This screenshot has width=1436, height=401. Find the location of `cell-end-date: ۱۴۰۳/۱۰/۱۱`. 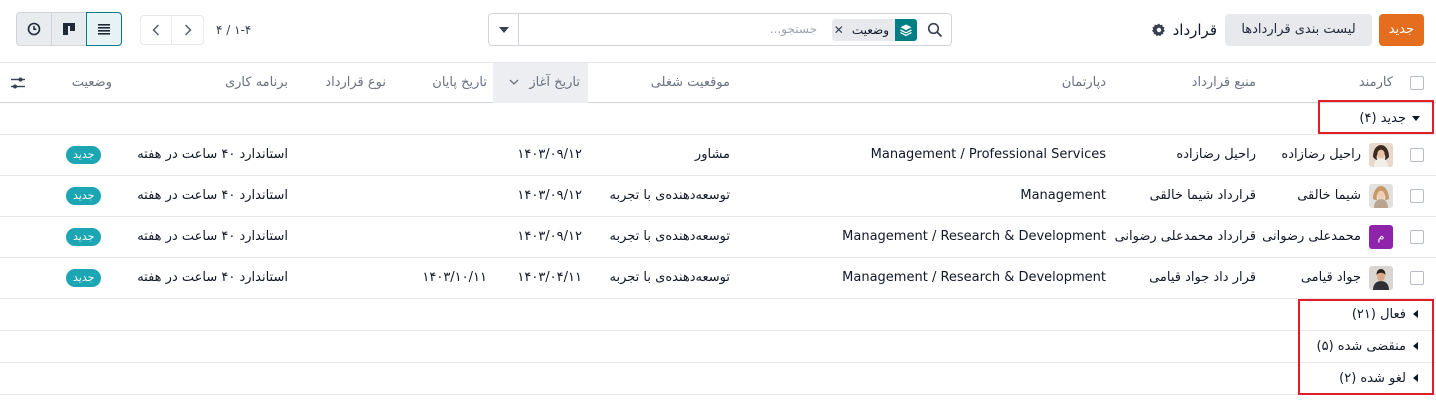

cell-end-date: ۱۴۰۳/۱۰/۱۱ is located at coordinates (454, 277).